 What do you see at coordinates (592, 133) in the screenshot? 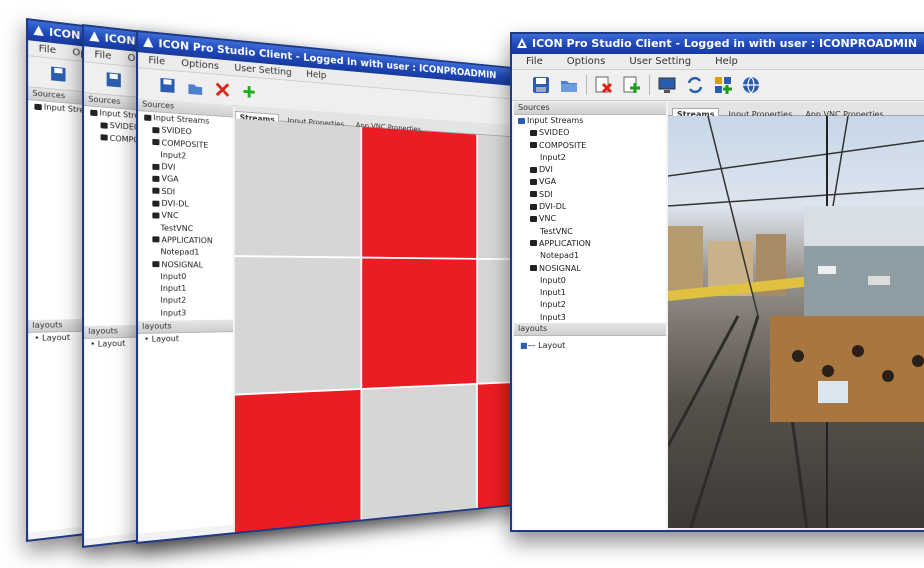
I see `tree-item: SVIDEO` at bounding box center [592, 133].